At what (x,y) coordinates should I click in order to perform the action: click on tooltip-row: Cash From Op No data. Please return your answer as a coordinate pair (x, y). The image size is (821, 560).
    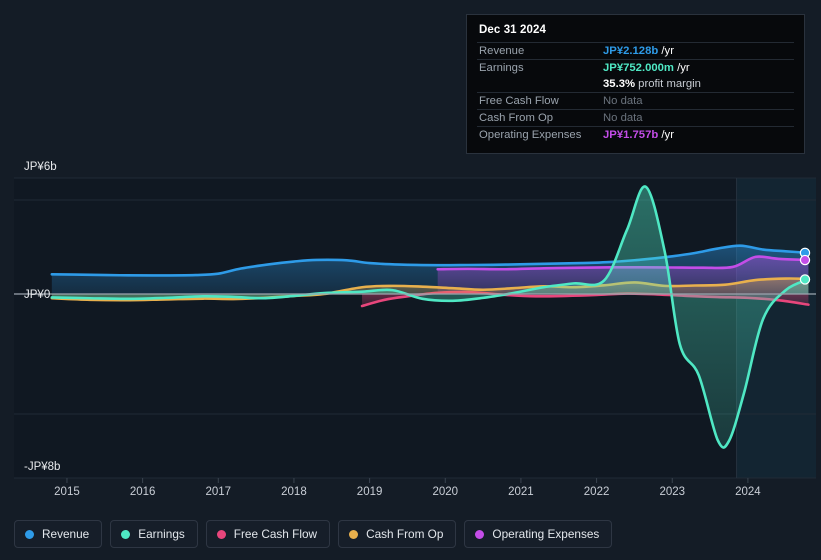
    Looking at the image, I should click on (635, 118).